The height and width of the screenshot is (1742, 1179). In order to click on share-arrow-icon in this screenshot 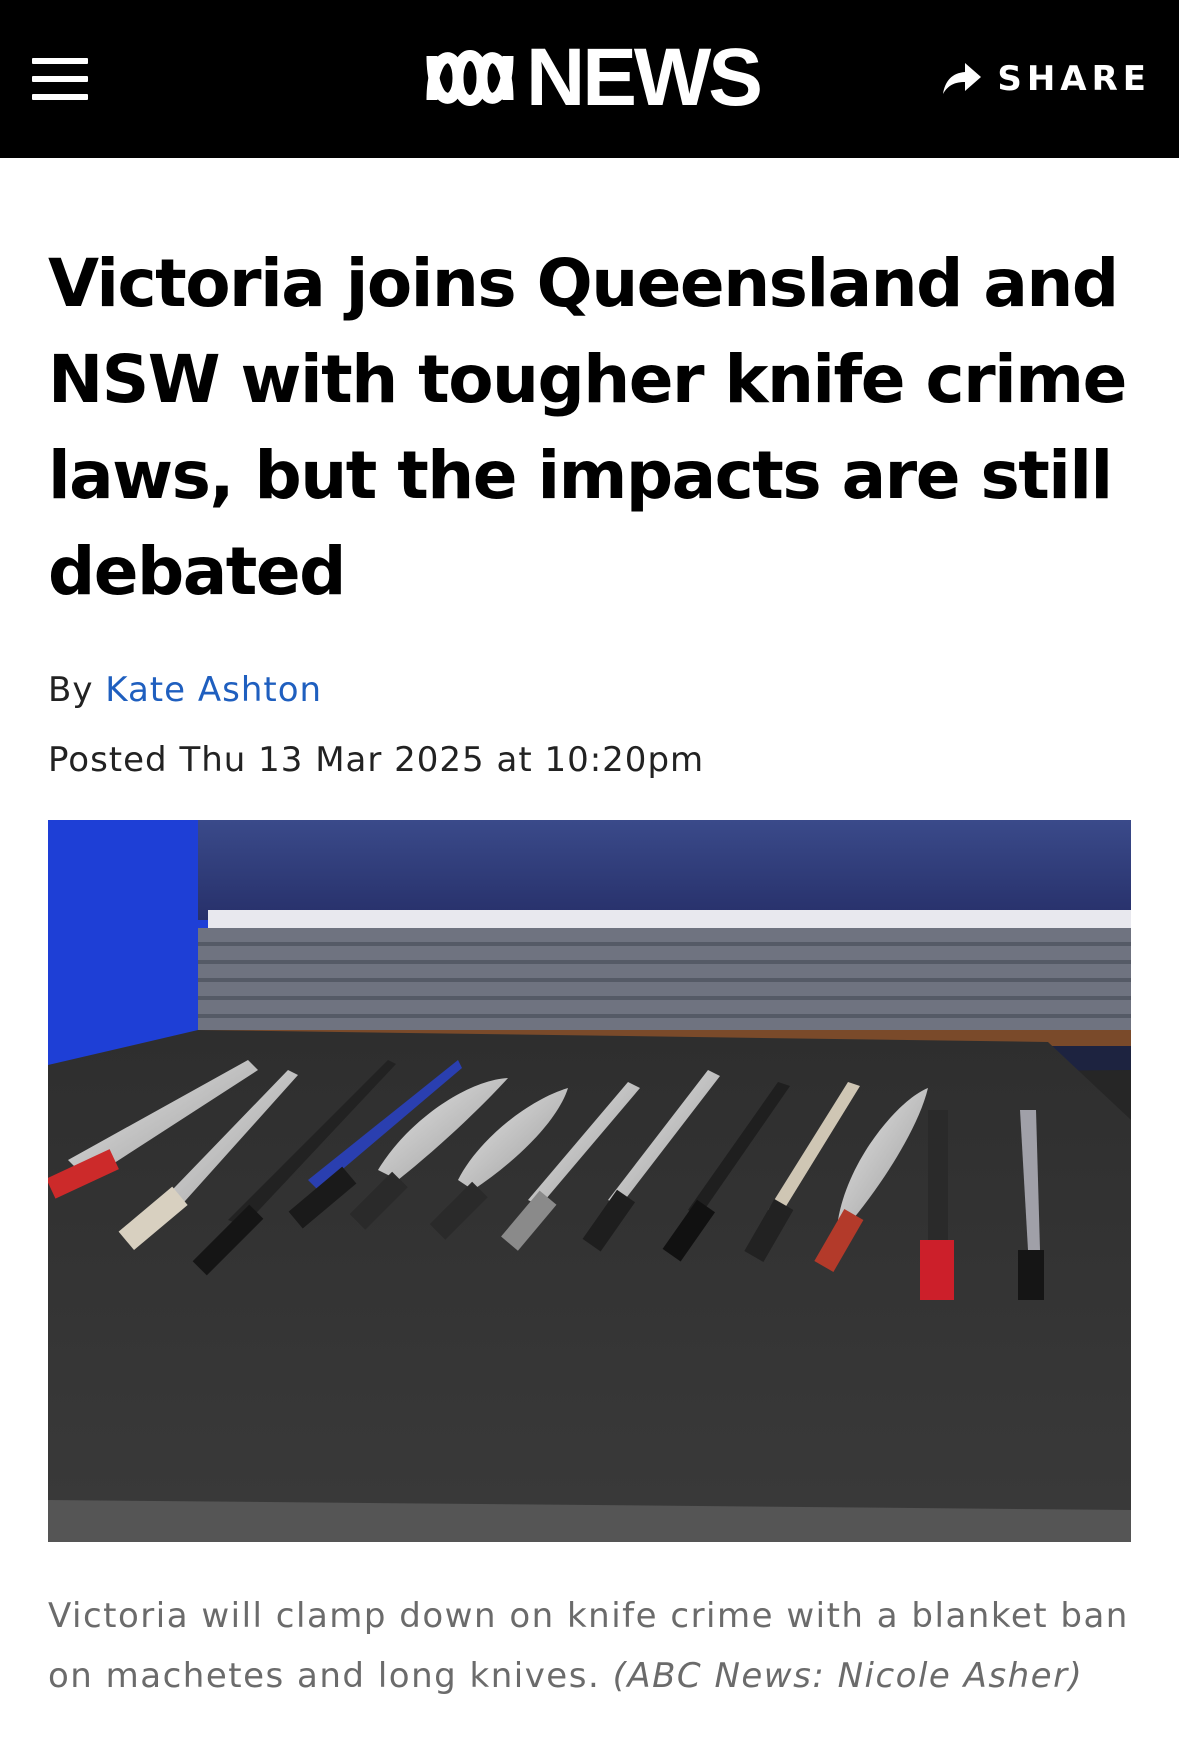, I will do `click(962, 78)`.